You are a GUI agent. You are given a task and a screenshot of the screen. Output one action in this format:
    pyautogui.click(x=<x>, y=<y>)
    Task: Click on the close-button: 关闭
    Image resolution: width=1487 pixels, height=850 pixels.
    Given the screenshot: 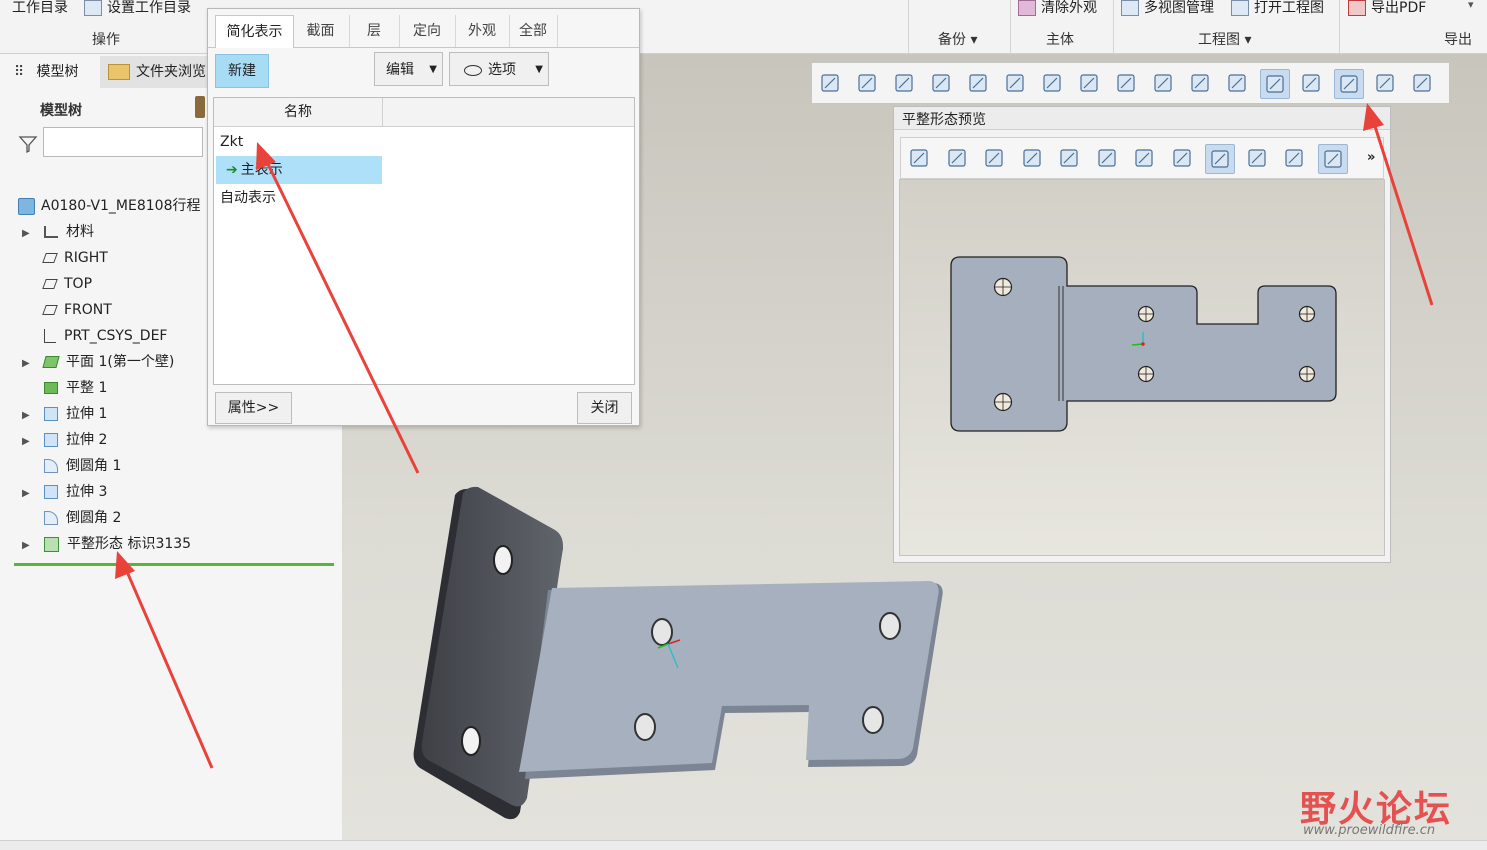 What is the action you would take?
    pyautogui.click(x=604, y=408)
    